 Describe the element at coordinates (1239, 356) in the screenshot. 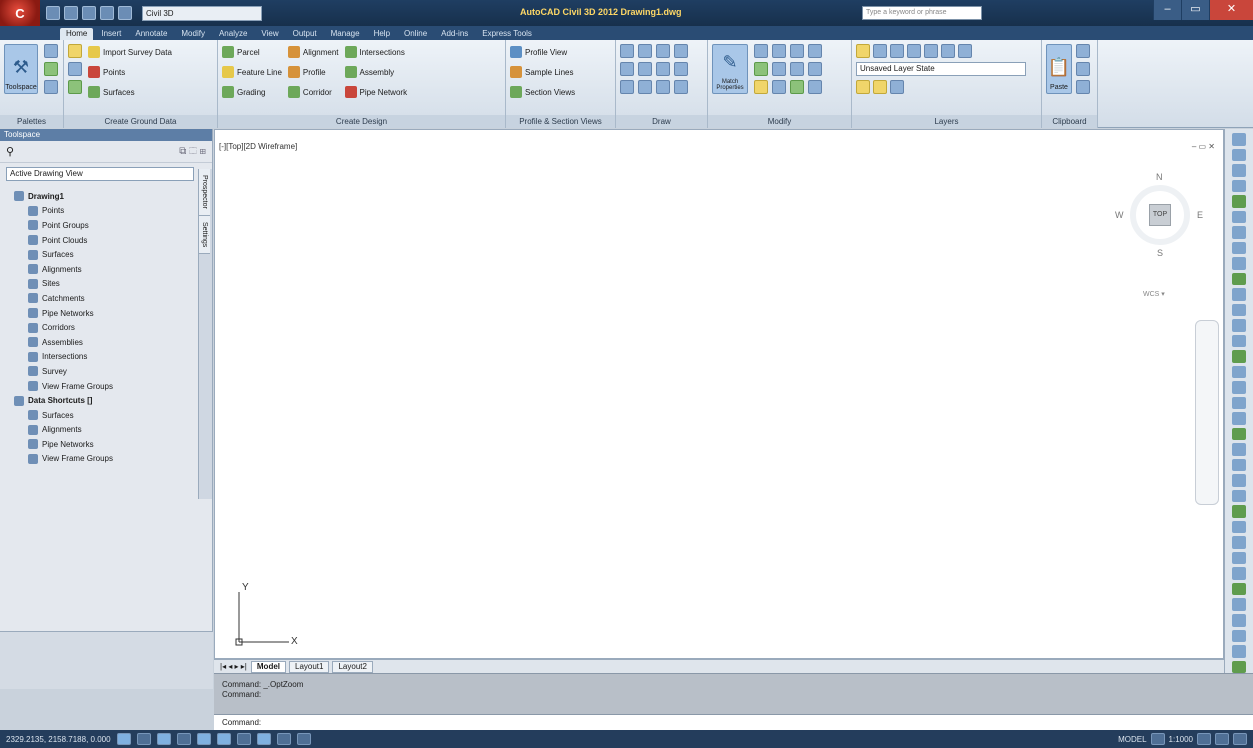

I see `zoom-realtime-icon` at that location.